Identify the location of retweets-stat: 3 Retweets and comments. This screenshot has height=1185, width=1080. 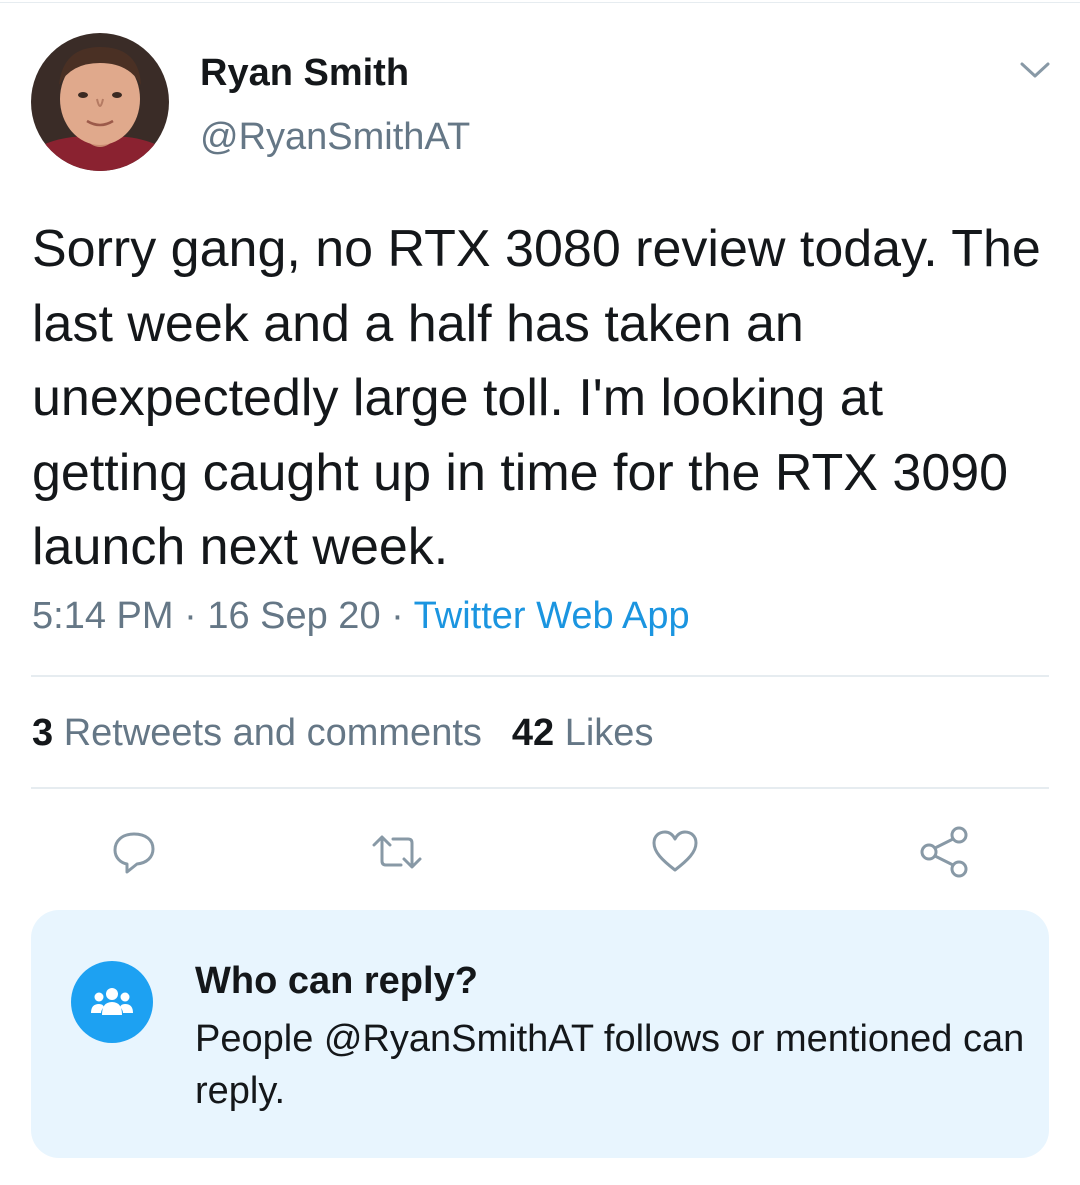
(257, 733).